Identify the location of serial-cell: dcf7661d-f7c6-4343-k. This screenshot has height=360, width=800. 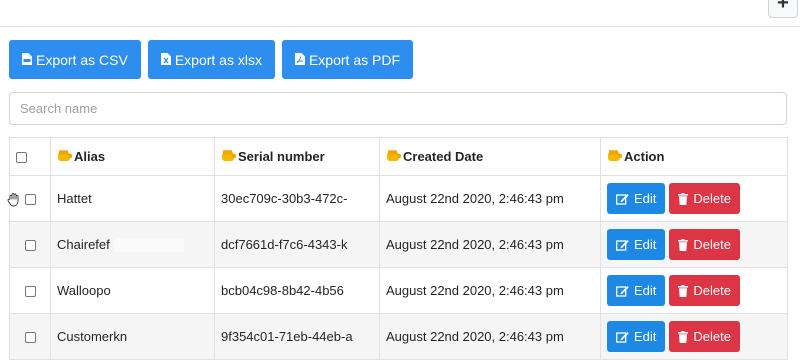
(297, 244).